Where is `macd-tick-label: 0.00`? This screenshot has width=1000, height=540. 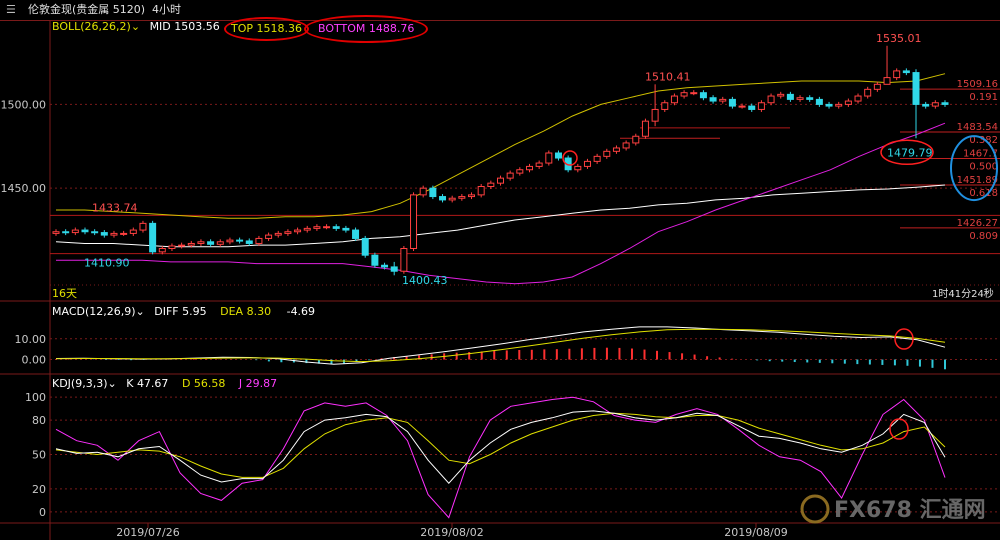 macd-tick-label: 0.00 is located at coordinates (34, 360).